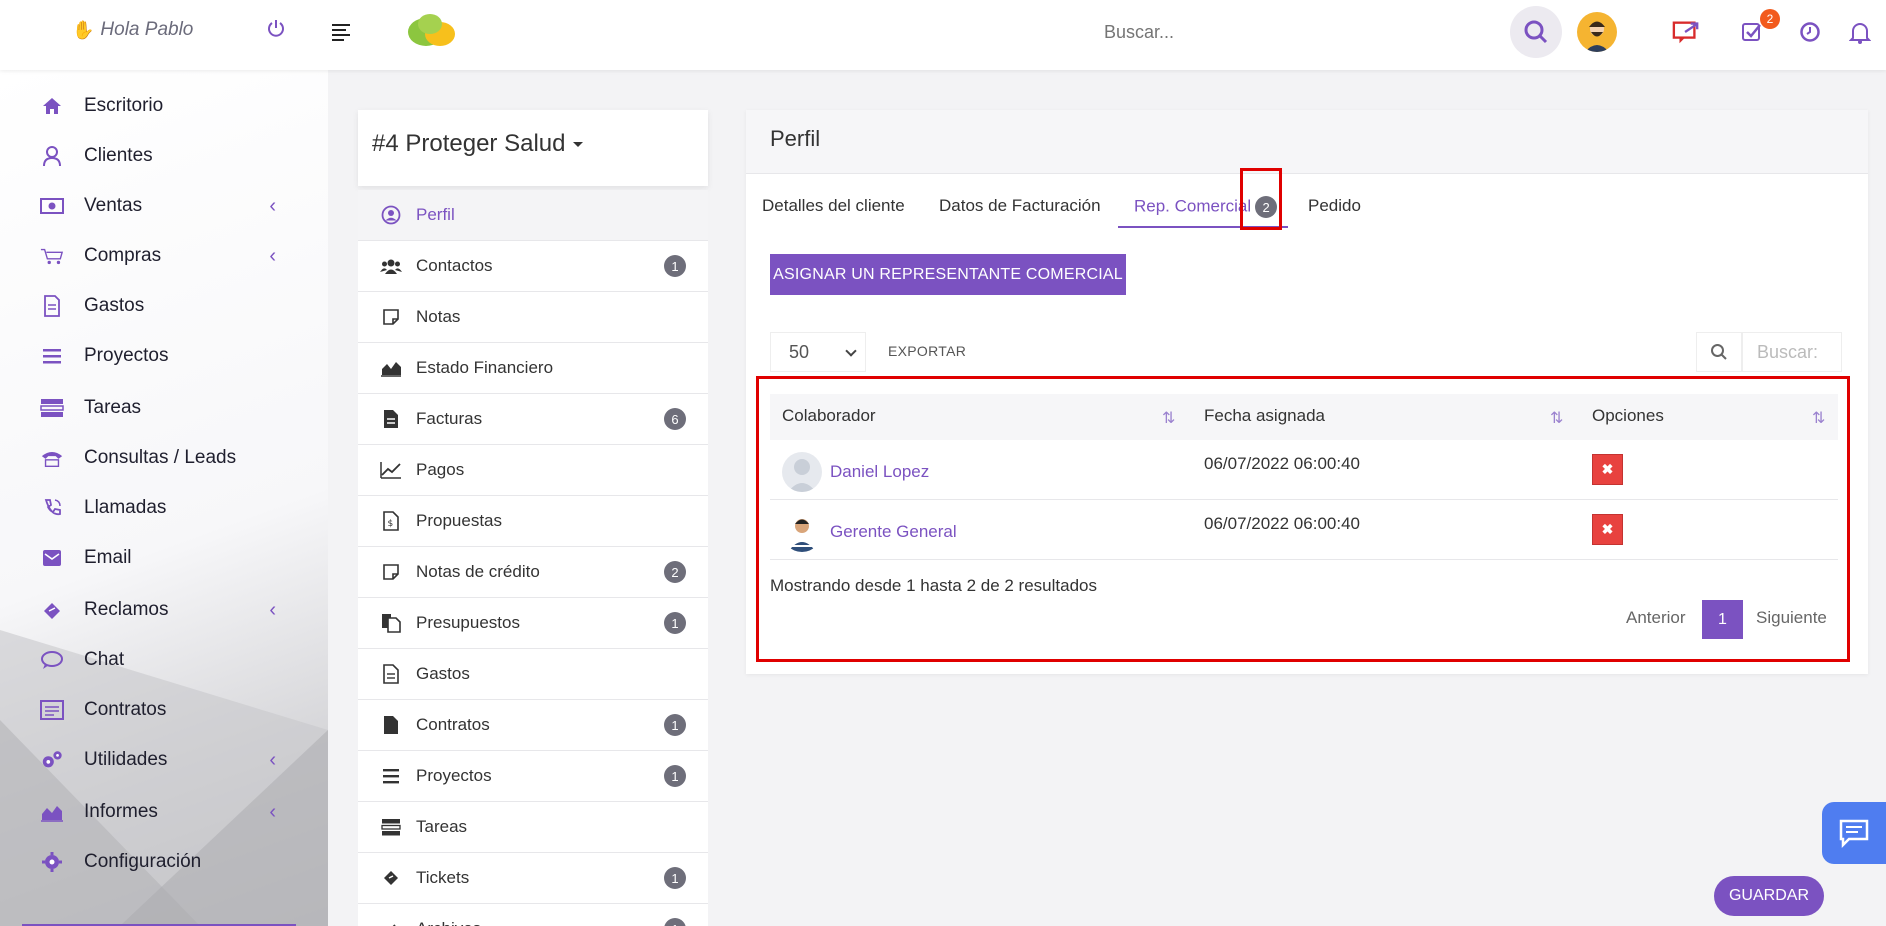  I want to click on projects-icon, so click(391, 776).